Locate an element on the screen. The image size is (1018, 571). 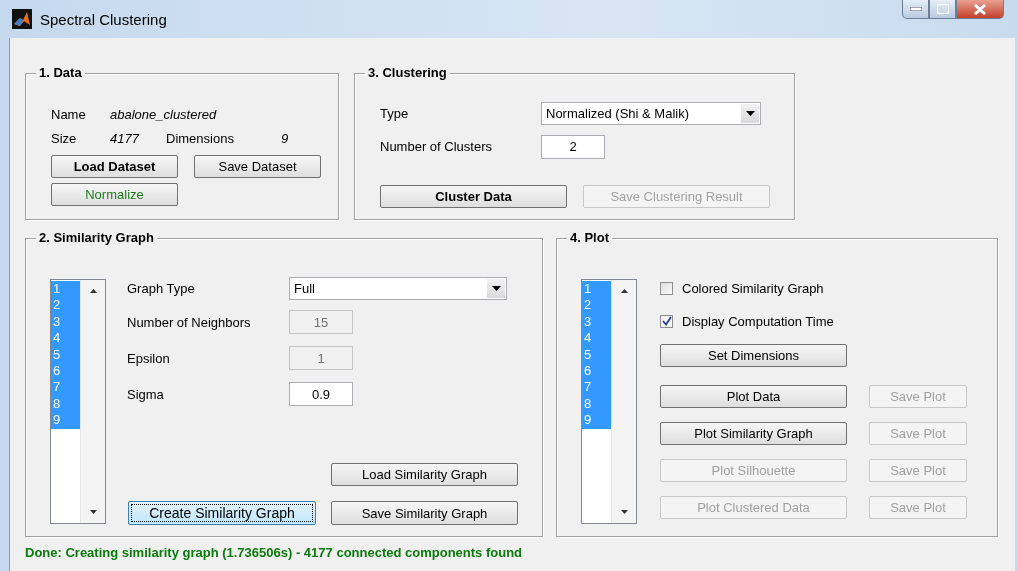
load-graph-button: Load Similarity Graph is located at coordinates (424, 474).